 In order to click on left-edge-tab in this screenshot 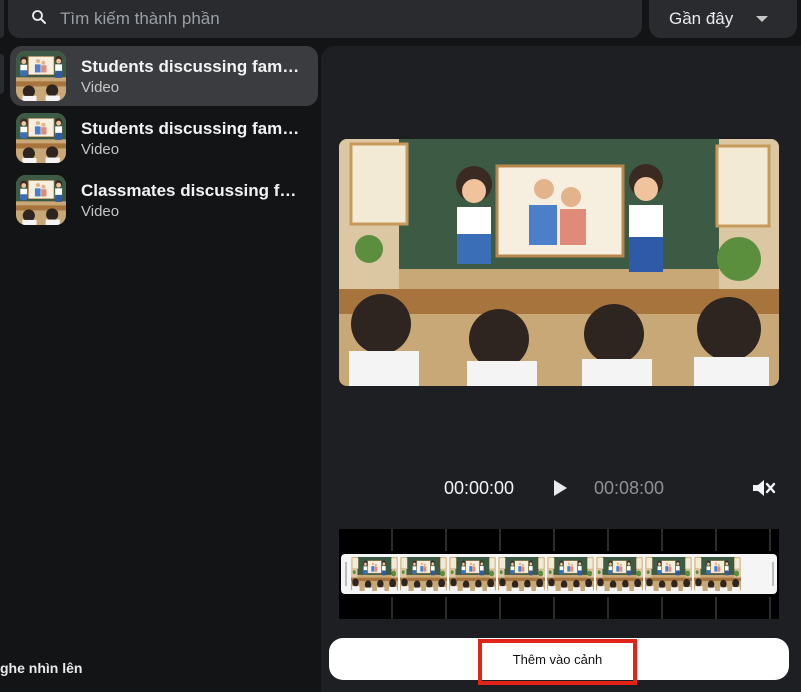, I will do `click(2, 19)`.